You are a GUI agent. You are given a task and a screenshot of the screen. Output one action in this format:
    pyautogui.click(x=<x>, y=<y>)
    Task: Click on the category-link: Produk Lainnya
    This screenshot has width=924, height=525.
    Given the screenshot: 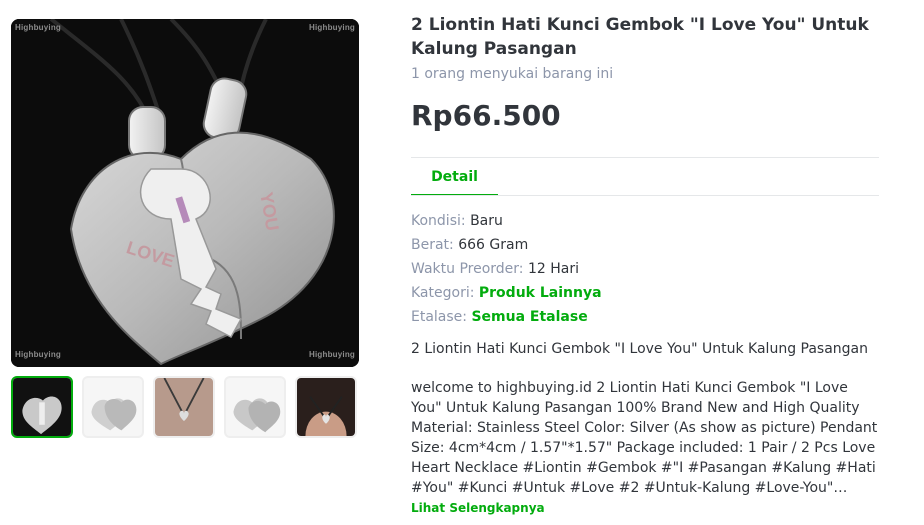 What is the action you would take?
    pyautogui.click(x=540, y=293)
    